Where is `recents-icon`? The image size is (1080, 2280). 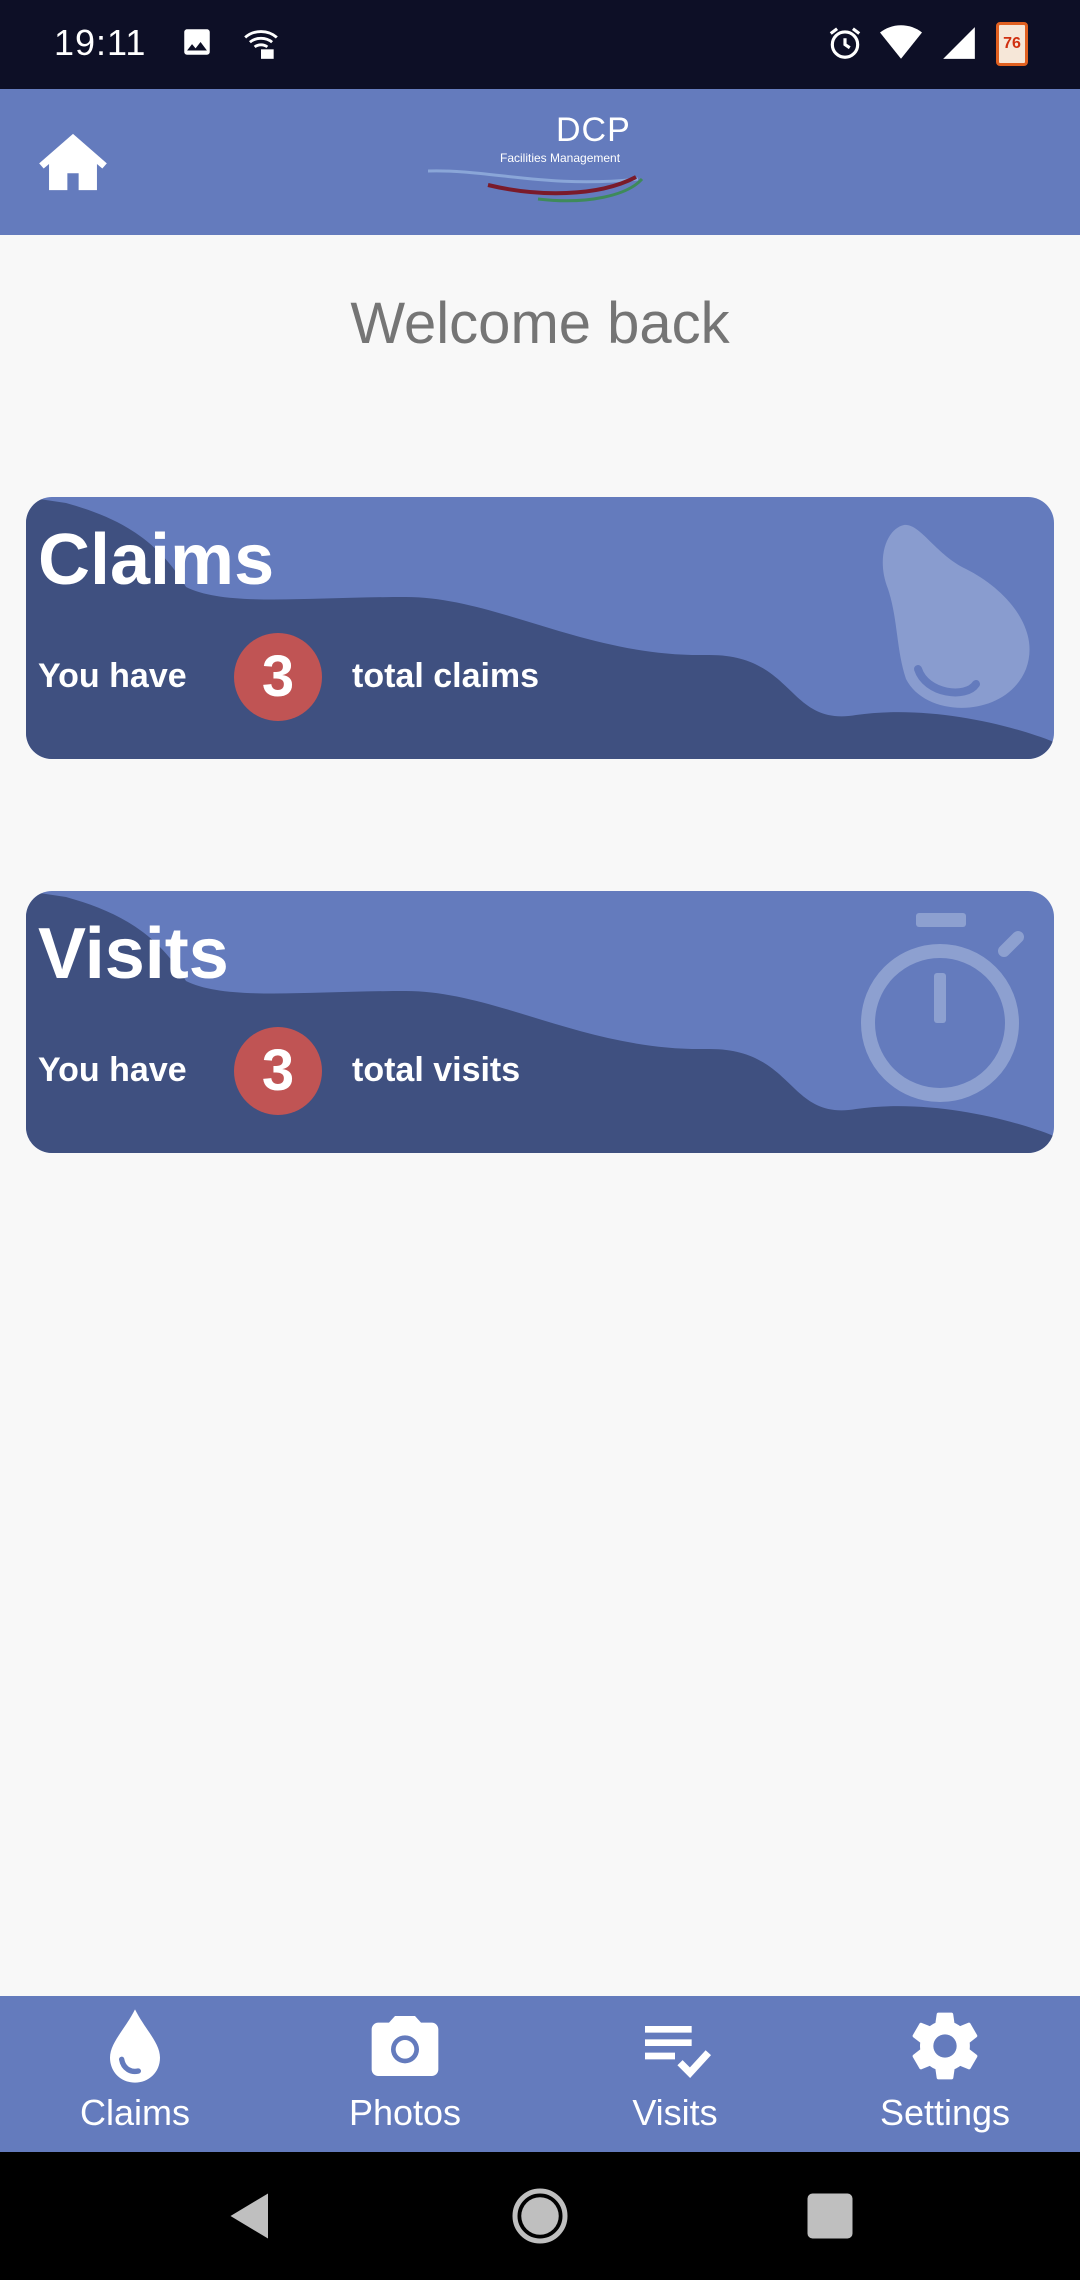
recents-icon is located at coordinates (830, 2216).